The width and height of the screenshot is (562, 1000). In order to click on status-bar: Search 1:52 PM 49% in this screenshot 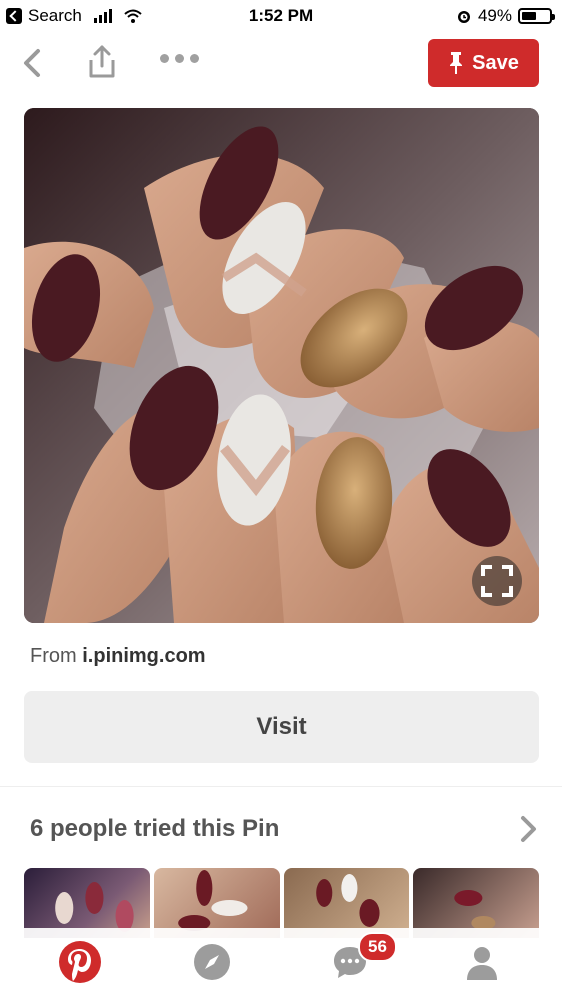, I will do `click(281, 16)`.